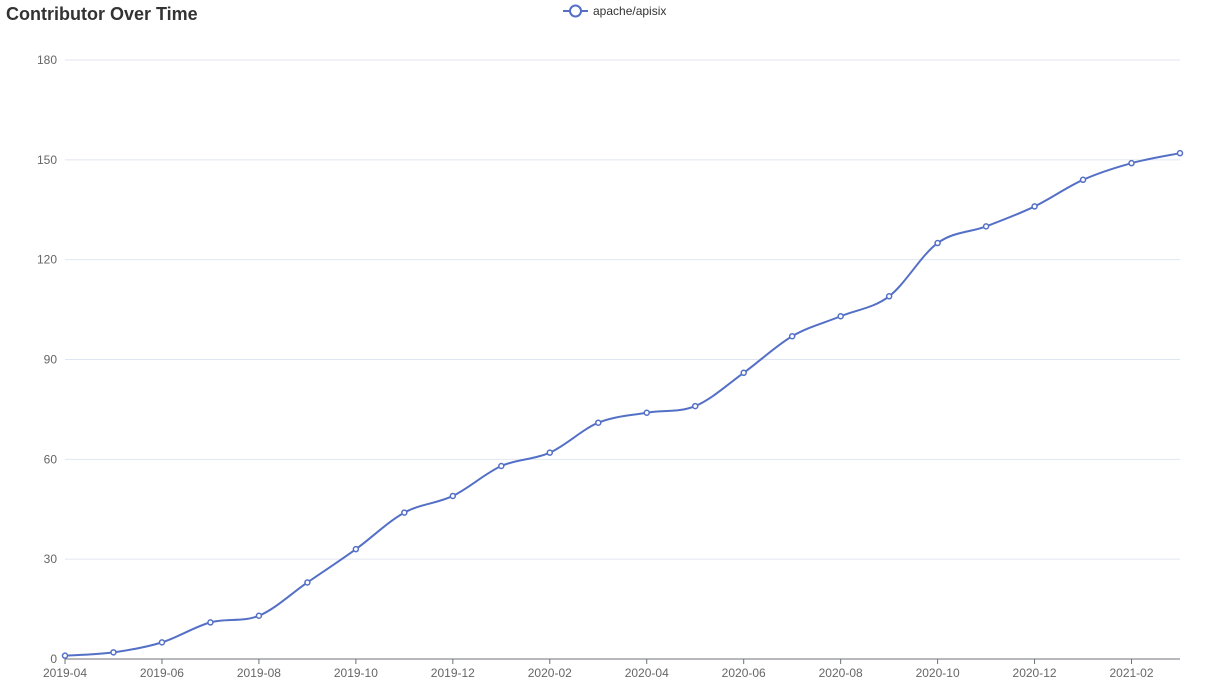 This screenshot has height=700, width=1229. Describe the element at coordinates (453, 673) in the screenshot. I see `x-tick-label: 2019-12` at that location.